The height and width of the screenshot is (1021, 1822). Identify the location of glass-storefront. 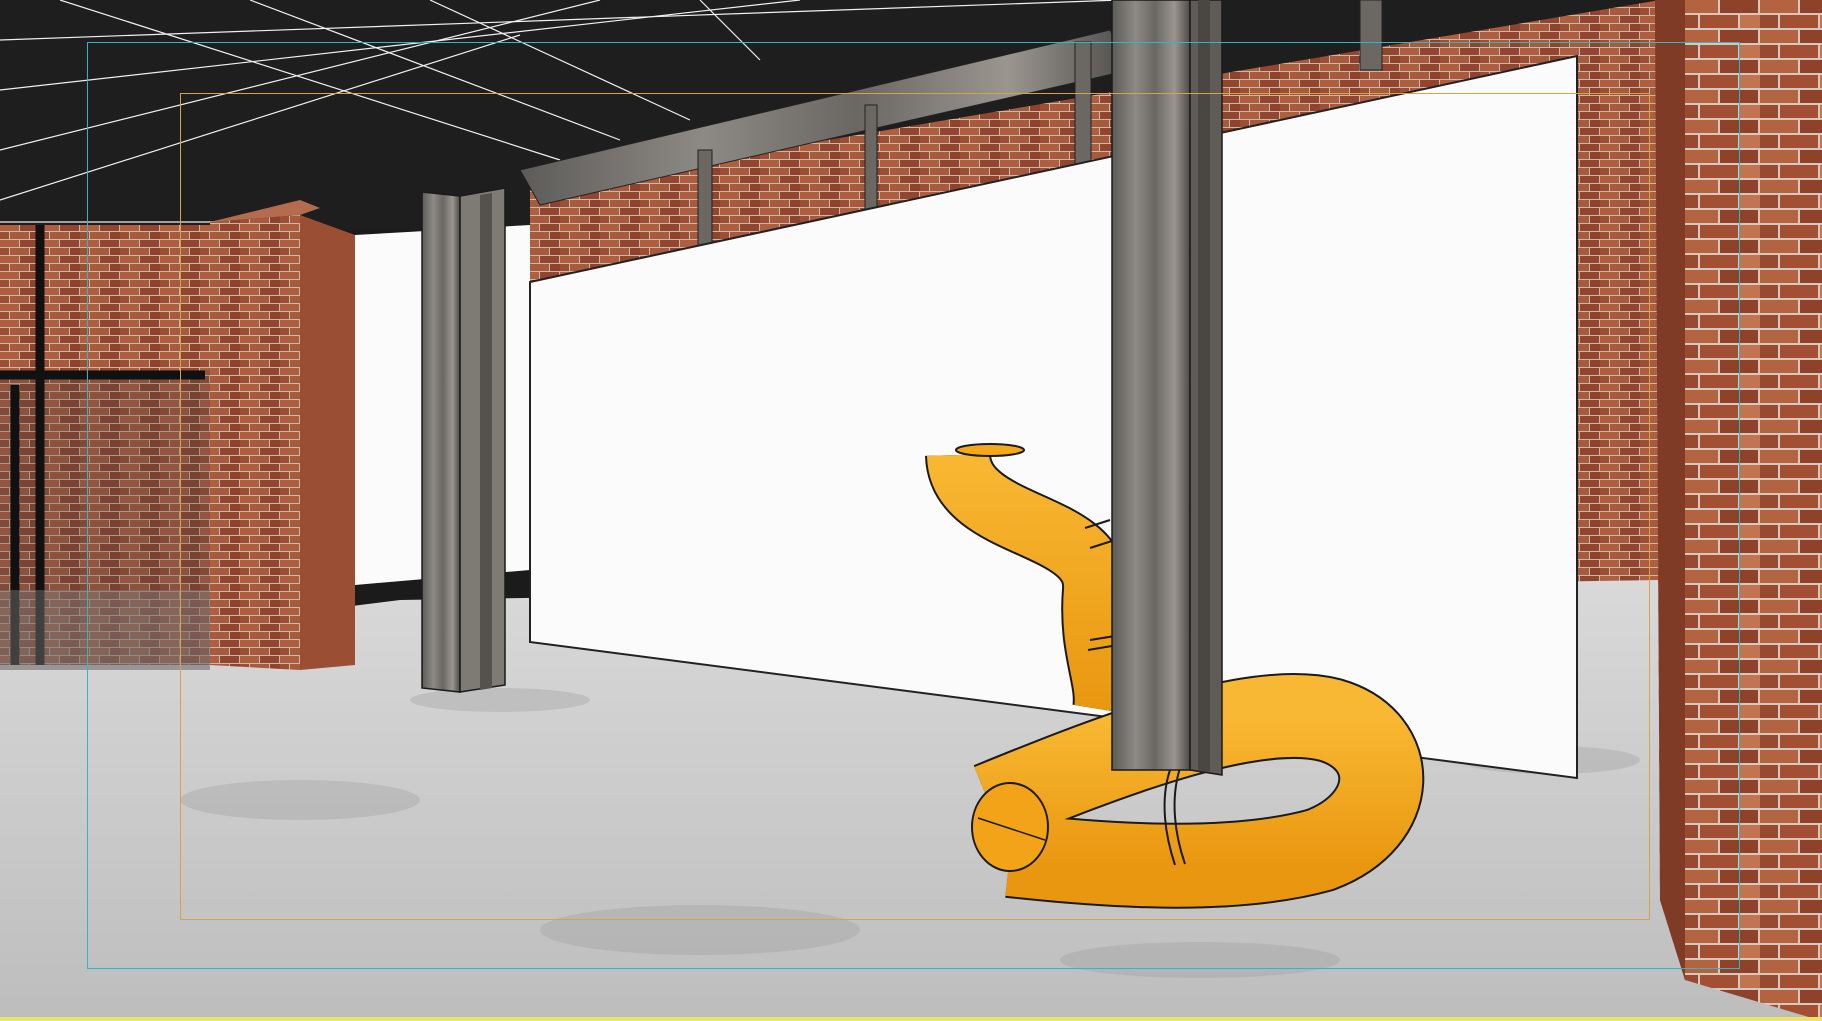
(105, 447).